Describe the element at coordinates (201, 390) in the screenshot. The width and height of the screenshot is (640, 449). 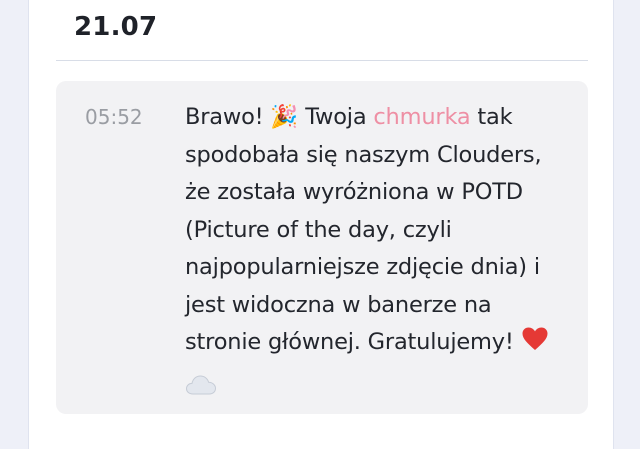
I see `cloud-icon` at that location.